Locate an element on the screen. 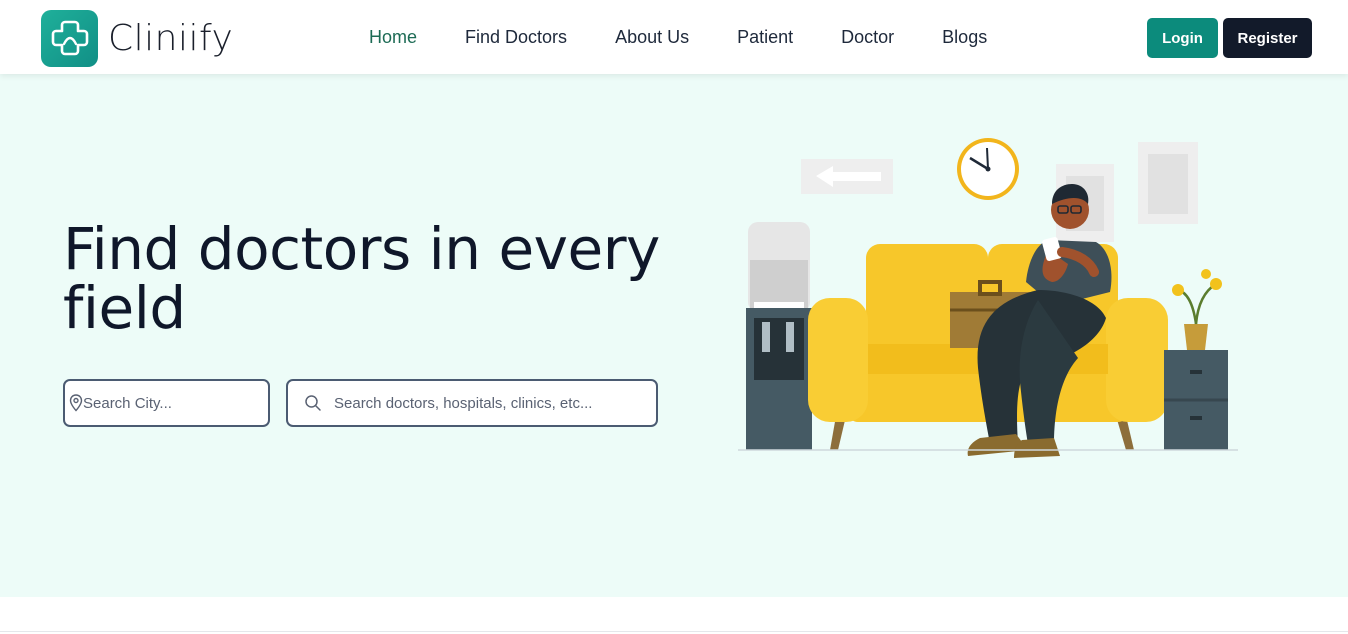 Image resolution: width=1348 pixels, height=634 pixels. side-cabinet is located at coordinates (1196, 359).